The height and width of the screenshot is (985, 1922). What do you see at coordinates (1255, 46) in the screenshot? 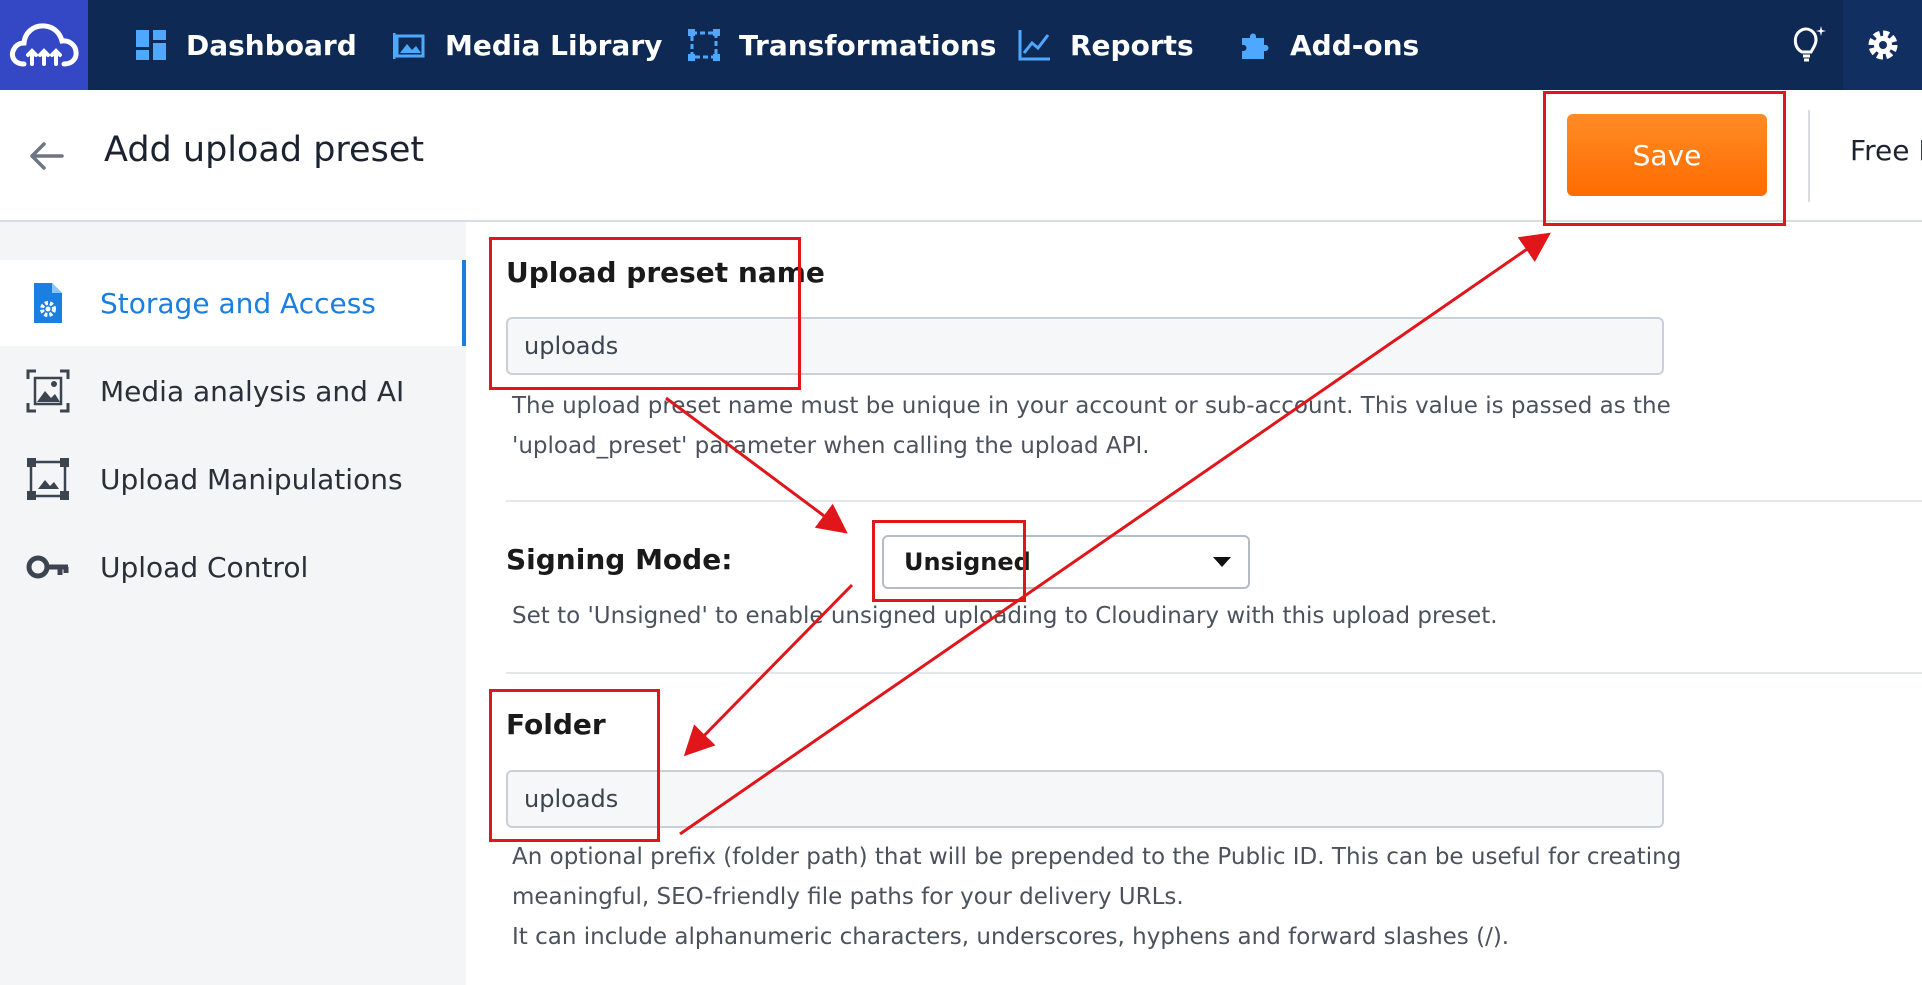
I see `puzzle-icon` at bounding box center [1255, 46].